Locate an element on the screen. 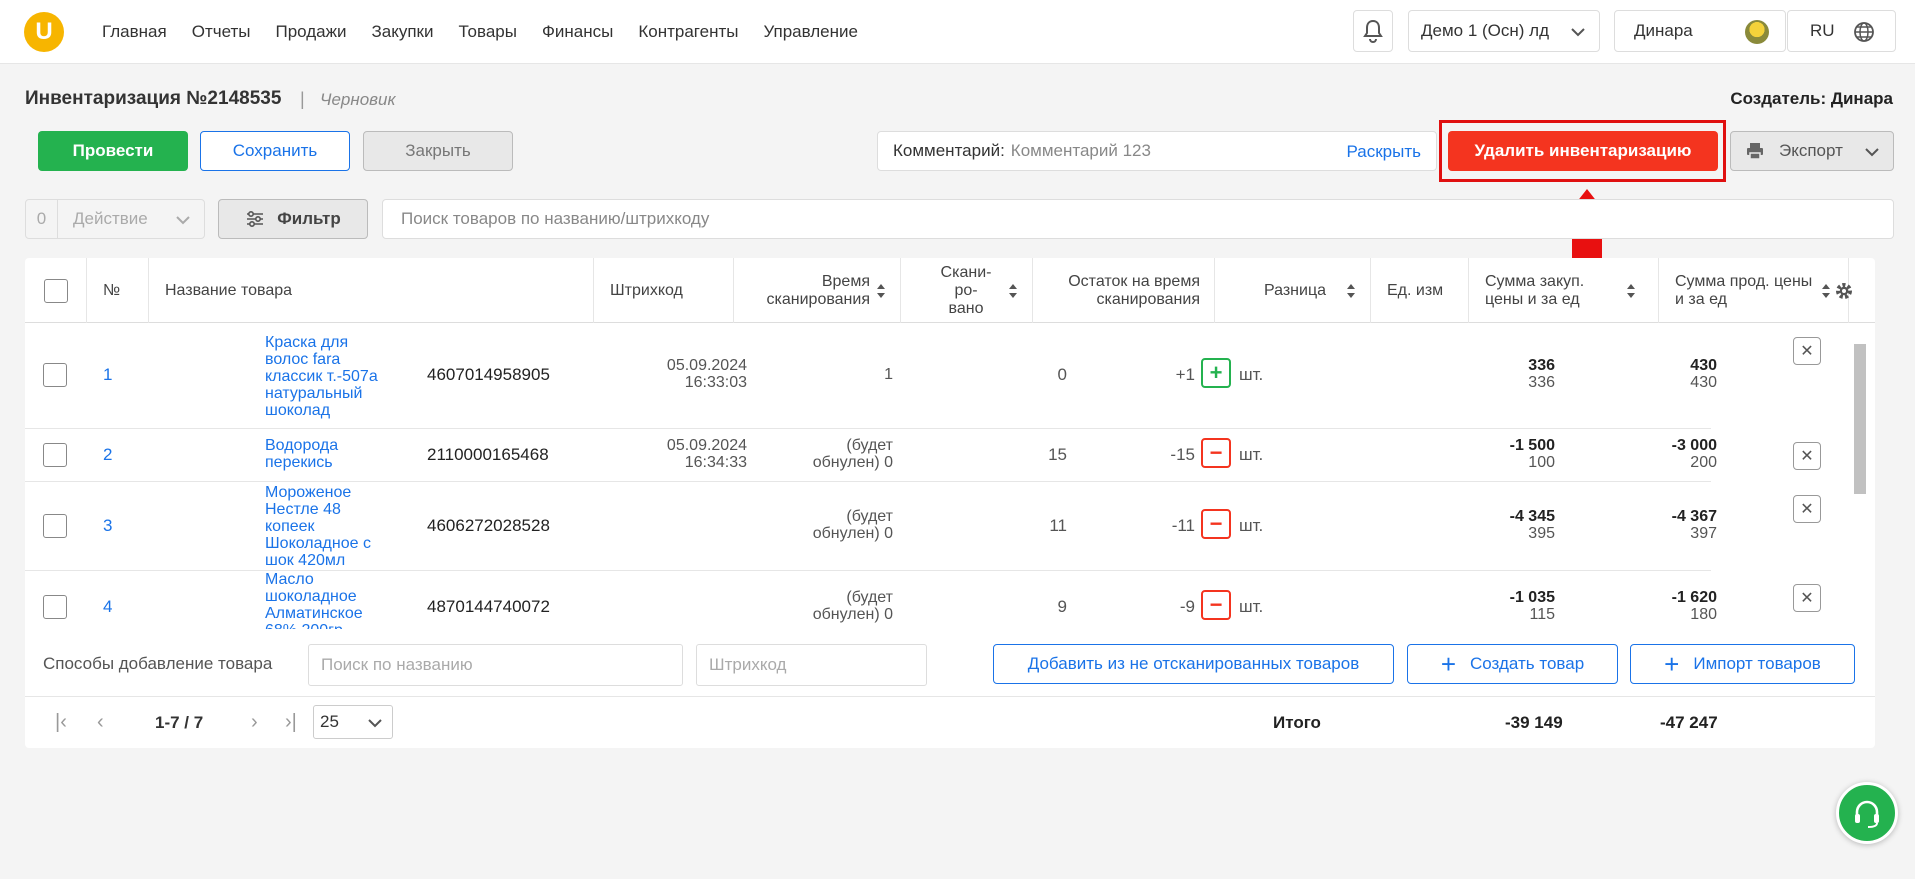  comment-value: Комментарий 123 is located at coordinates (1080, 150).